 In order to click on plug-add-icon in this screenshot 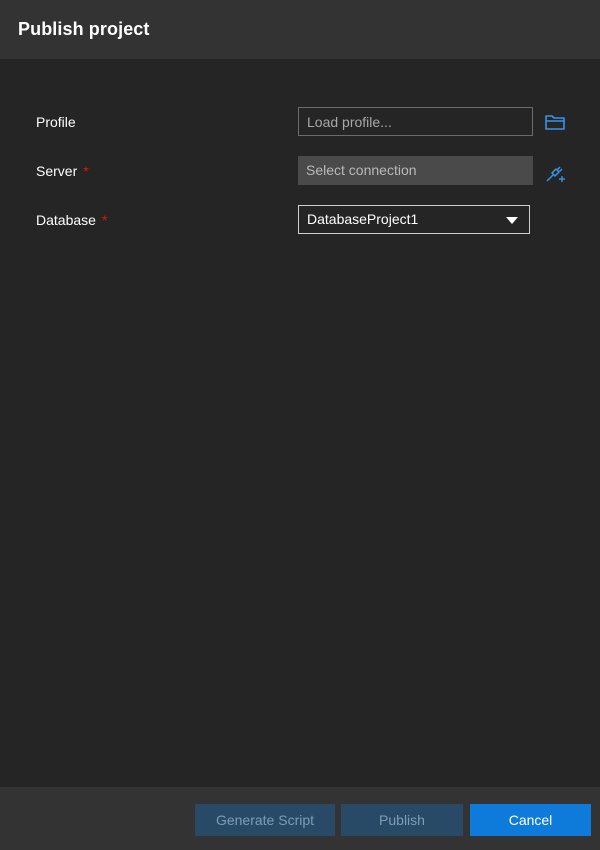, I will do `click(554, 171)`.